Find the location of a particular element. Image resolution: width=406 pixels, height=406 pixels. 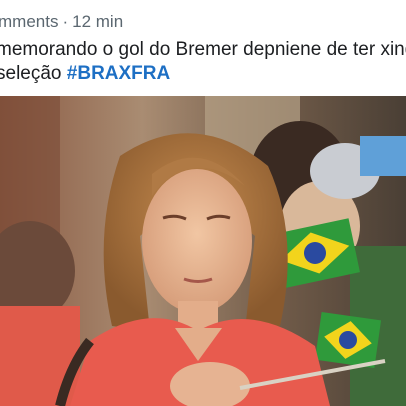

brazil-flag-small is located at coordinates (348, 340).